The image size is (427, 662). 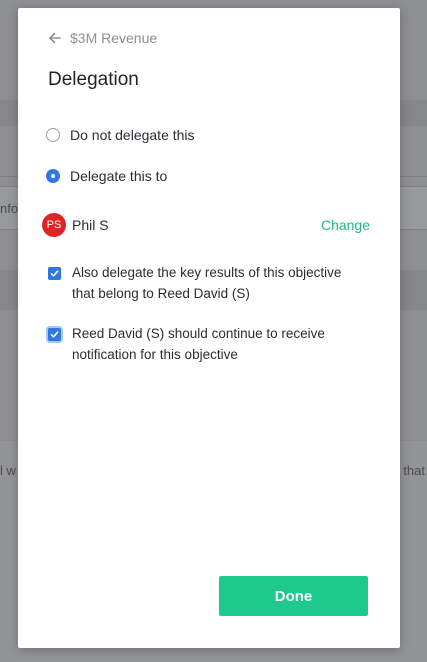 I want to click on back-link: $3M Revenue, so click(x=102, y=38).